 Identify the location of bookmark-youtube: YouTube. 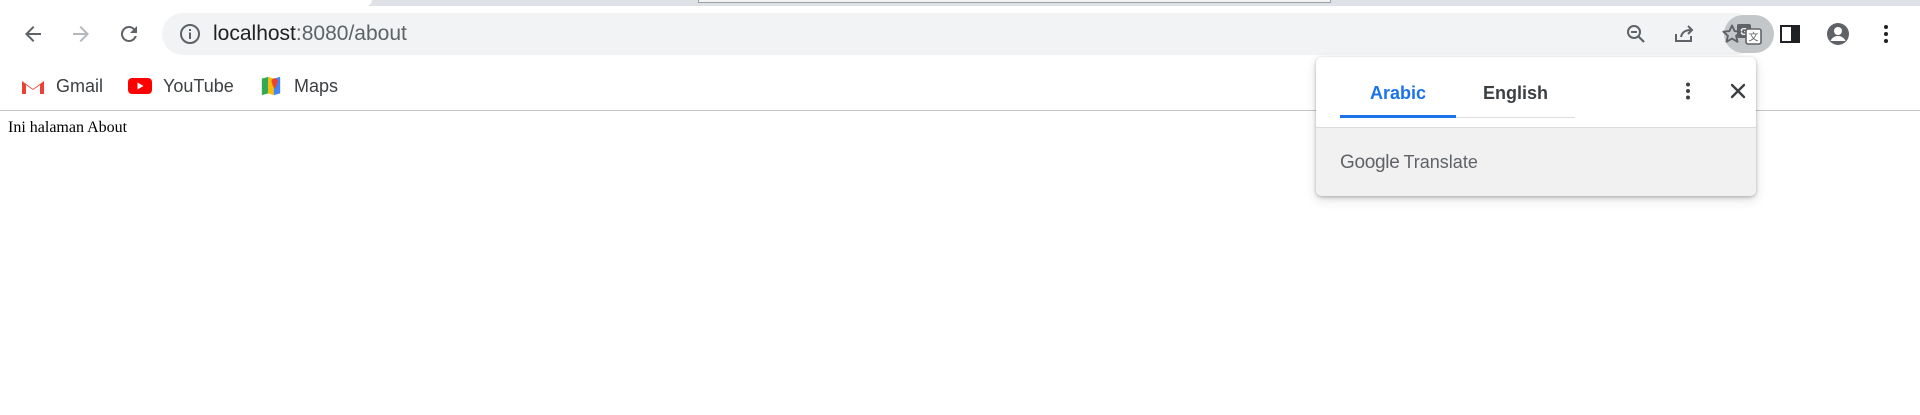
(180, 86).